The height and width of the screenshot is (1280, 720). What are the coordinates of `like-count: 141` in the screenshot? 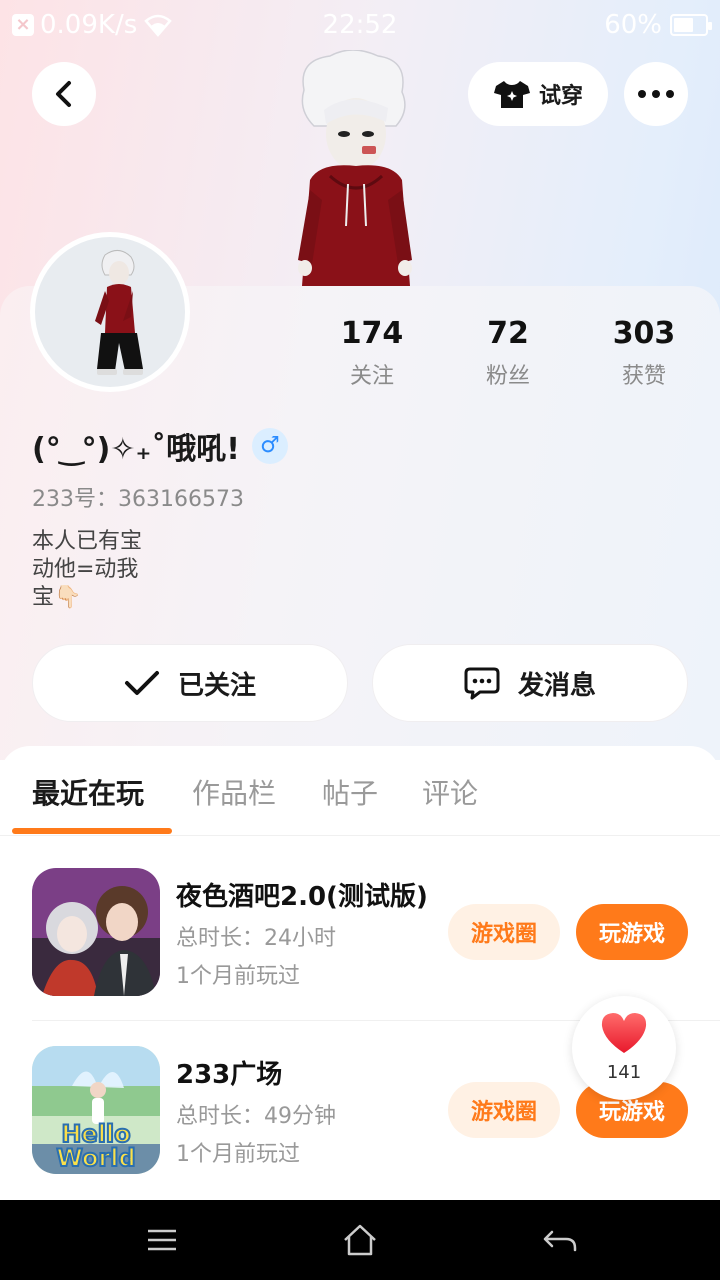 It's located at (624, 1072).